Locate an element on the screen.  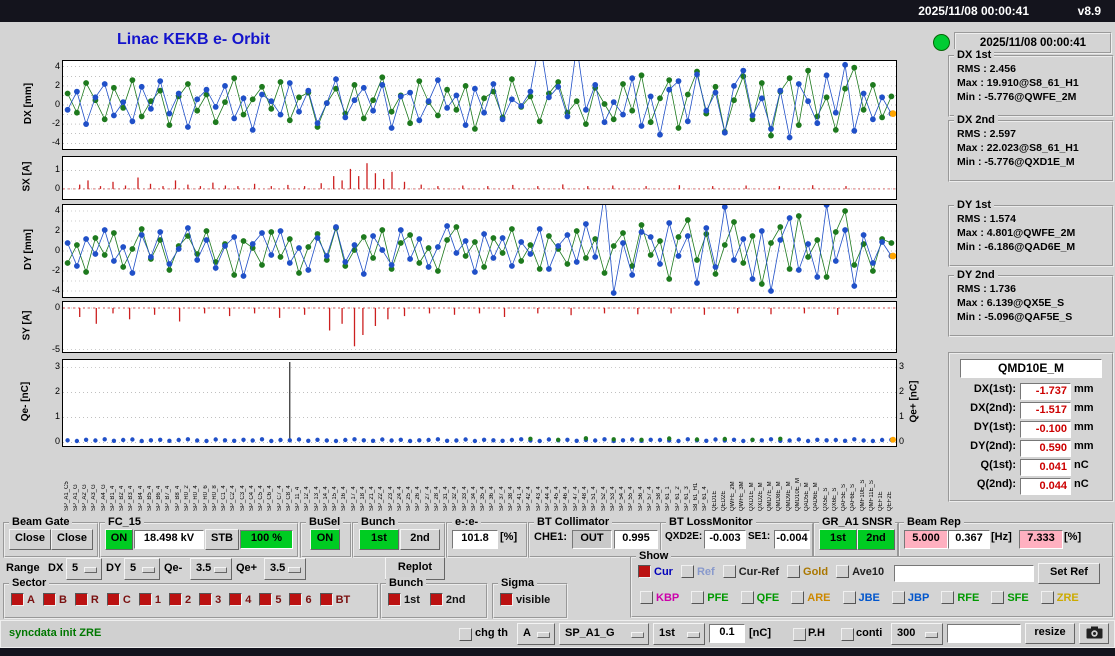
bpm-name-label: SP_18_4 is located at coordinates (362, 498).